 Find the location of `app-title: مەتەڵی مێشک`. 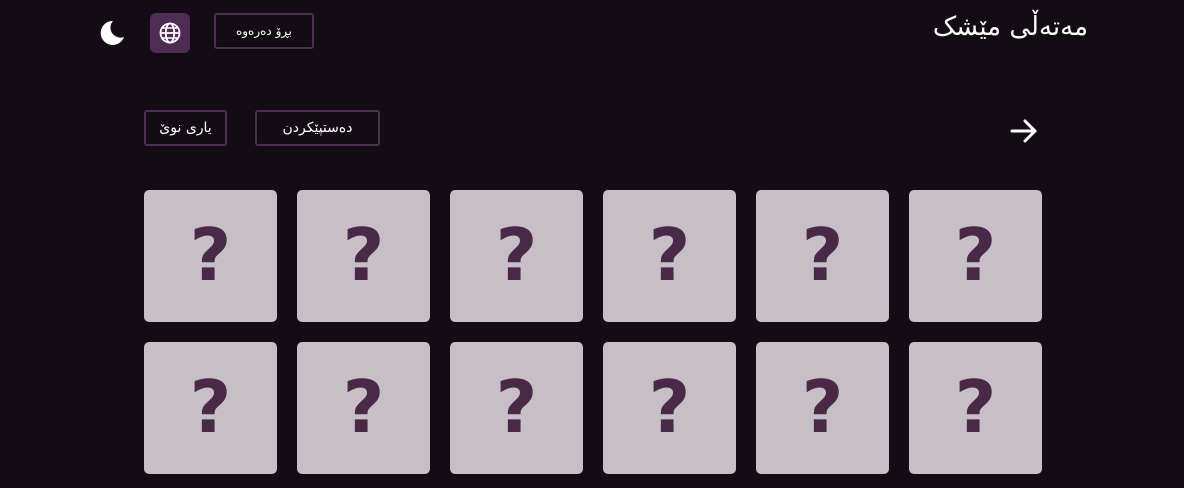

app-title: مەتەڵی مێشک is located at coordinates (1010, 27).